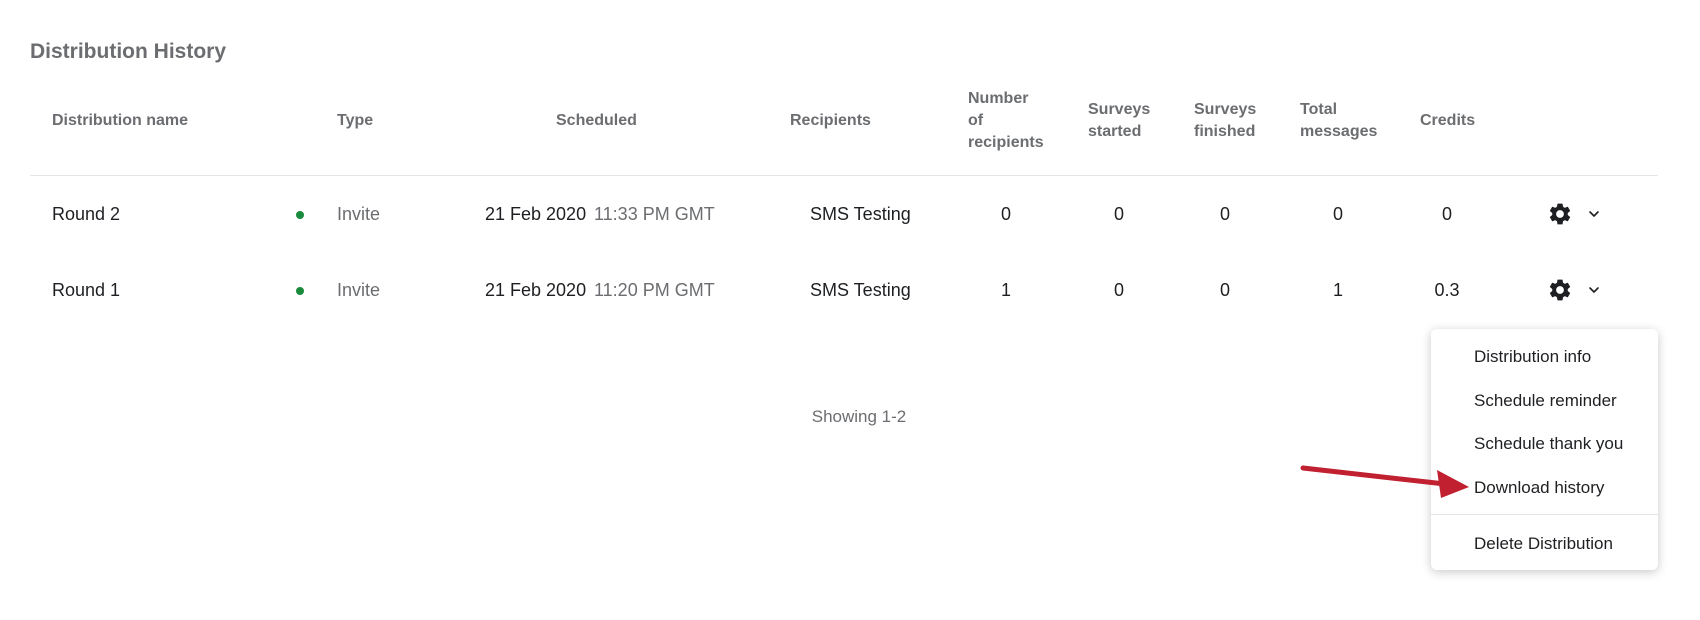 The image size is (1700, 620). What do you see at coordinates (1006, 142) in the screenshot?
I see `header-line: recipients` at bounding box center [1006, 142].